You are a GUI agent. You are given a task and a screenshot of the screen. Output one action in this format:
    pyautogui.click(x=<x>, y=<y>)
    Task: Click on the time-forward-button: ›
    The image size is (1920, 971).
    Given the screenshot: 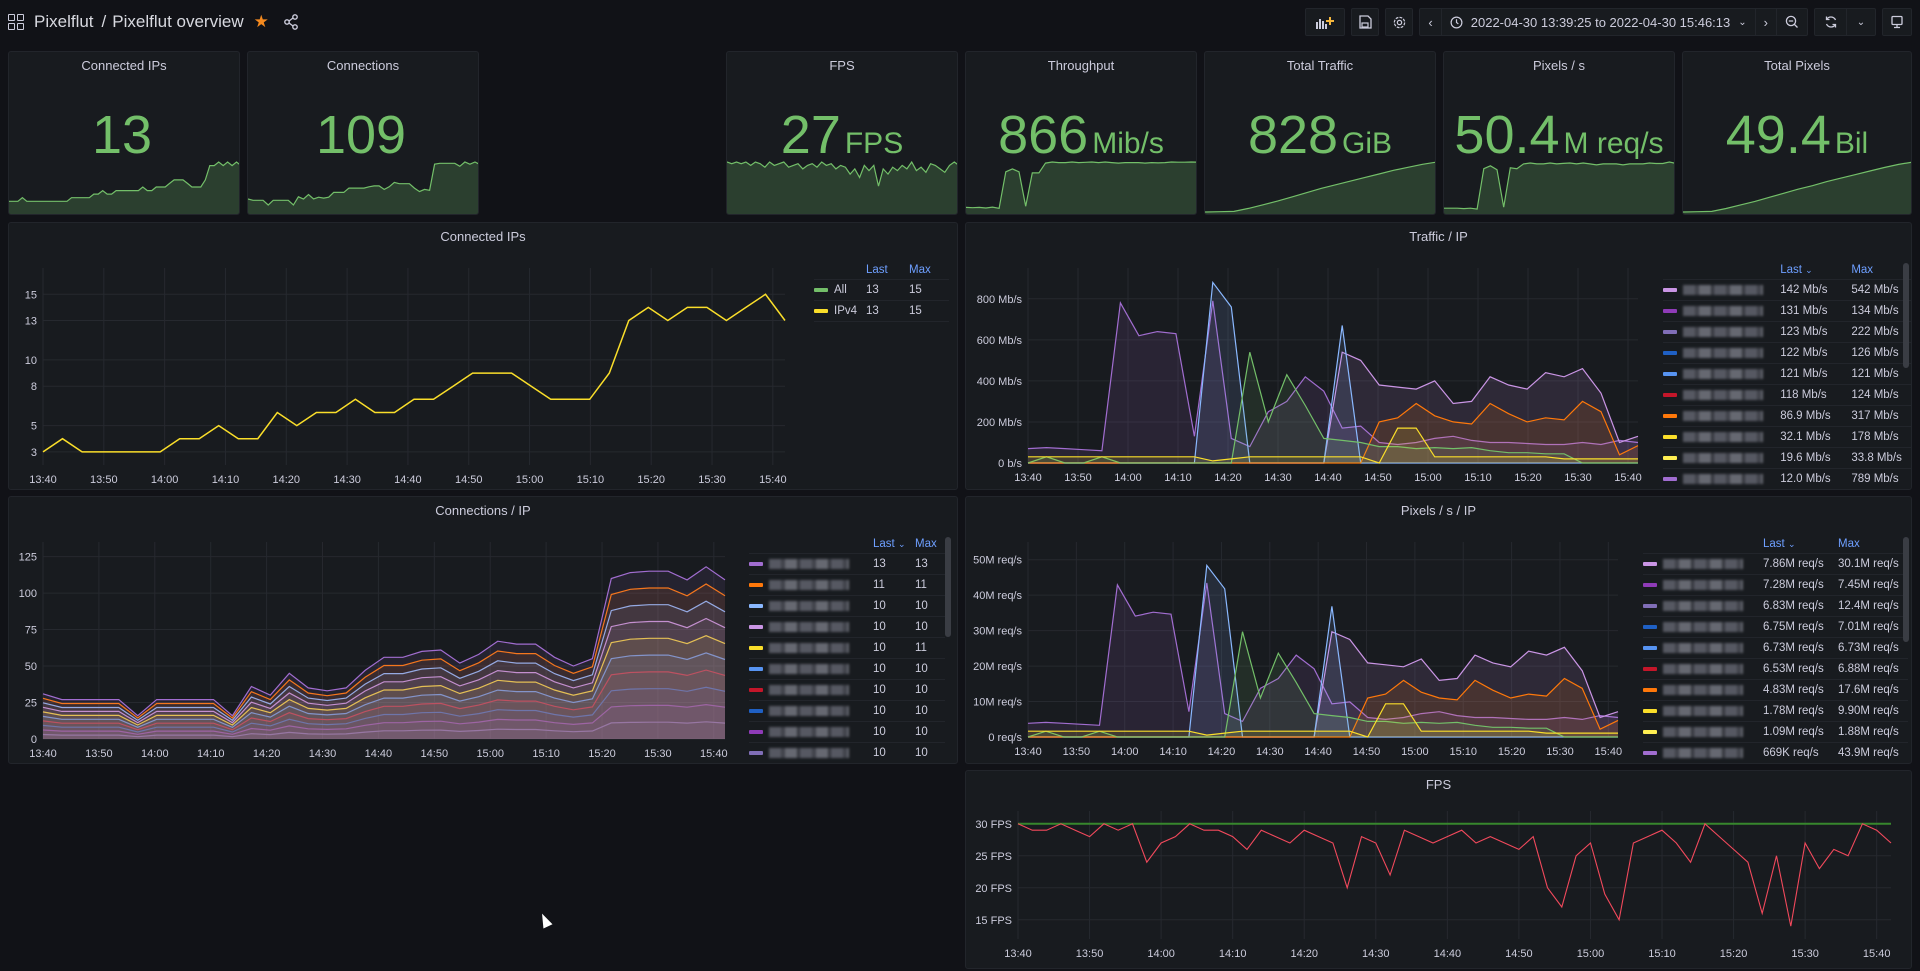 What is the action you would take?
    pyautogui.click(x=1766, y=22)
    